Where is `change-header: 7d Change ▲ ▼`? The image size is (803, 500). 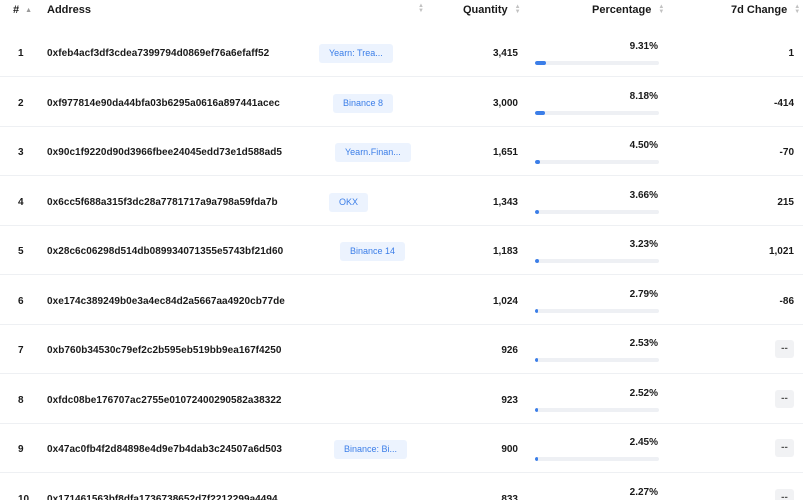
change-header: 7d Change ▲ ▼ is located at coordinates (766, 10).